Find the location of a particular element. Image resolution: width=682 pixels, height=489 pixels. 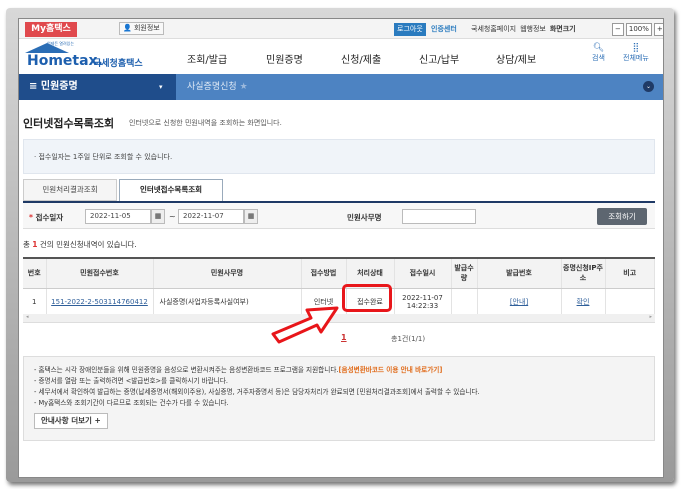

zoom-level: 100% is located at coordinates (638, 29).